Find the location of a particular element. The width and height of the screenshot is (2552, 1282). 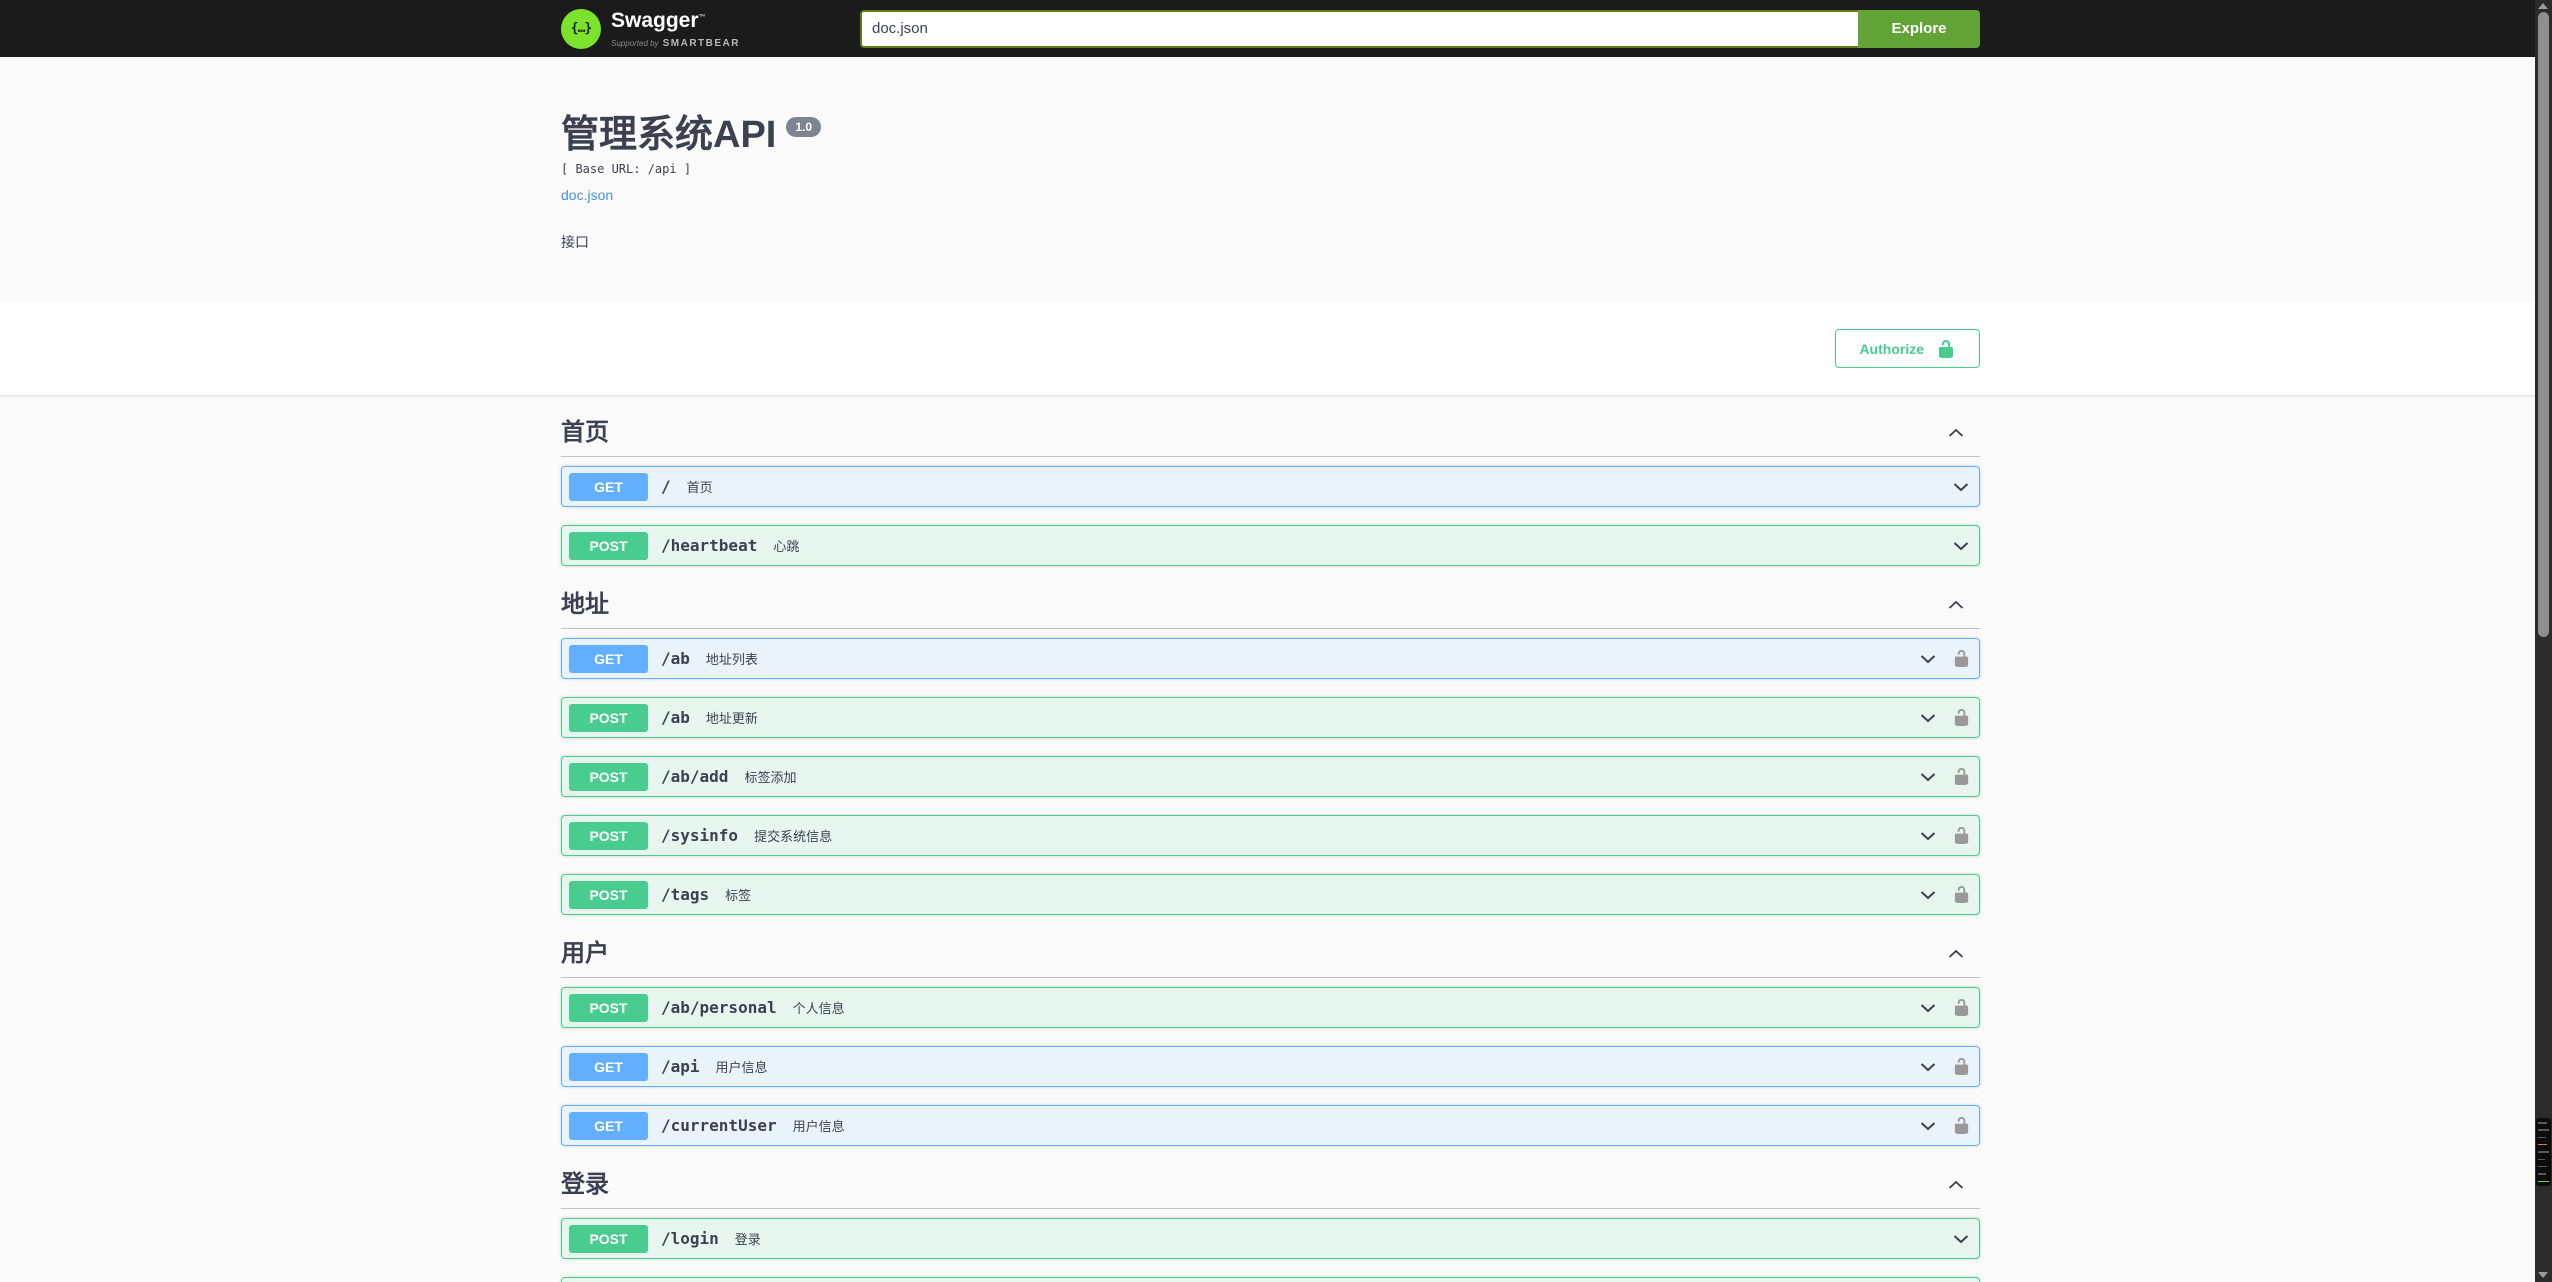

smartbear-byline: Supported by SMARTBEAR is located at coordinates (675, 43).